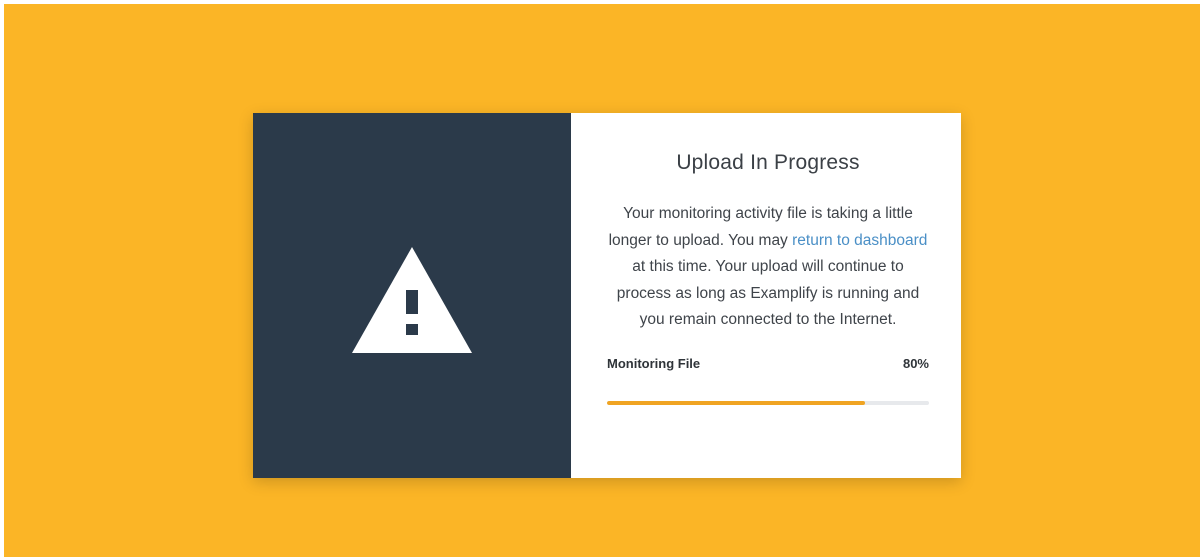  What do you see at coordinates (654, 363) in the screenshot?
I see `progress-label: Monitoring File` at bounding box center [654, 363].